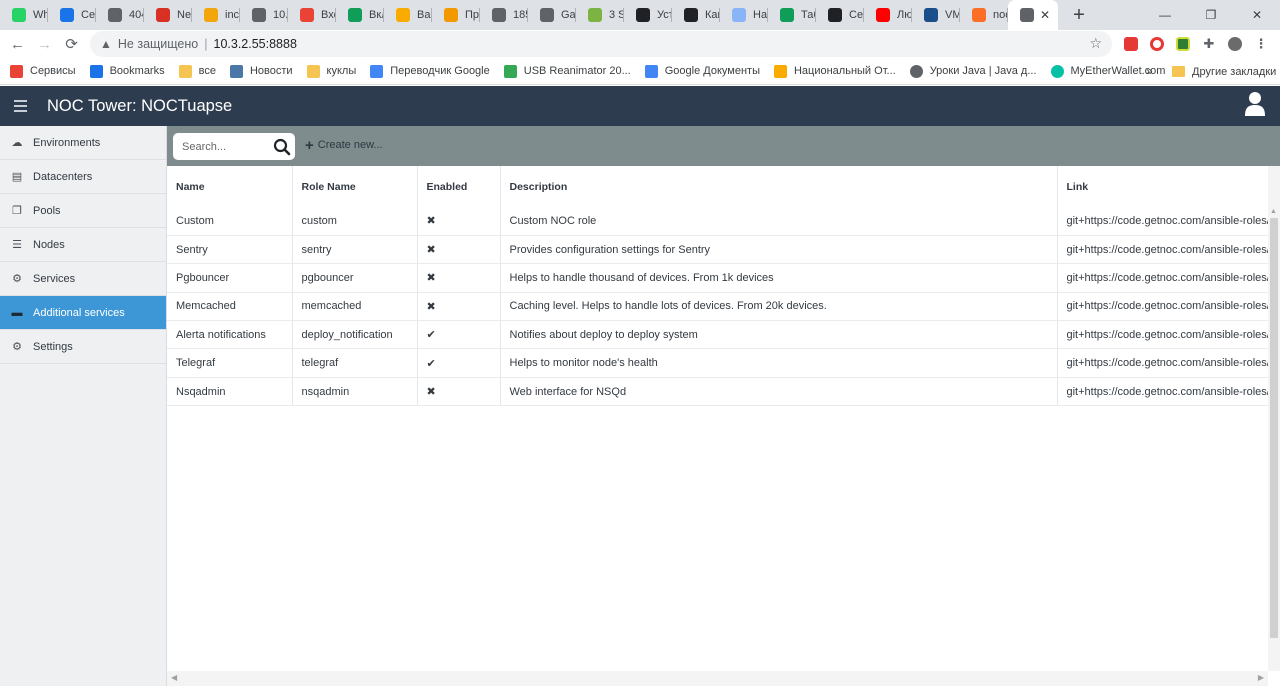 This screenshot has height=686, width=1280. What do you see at coordinates (888, 15) in the screenshot?
I see `browser-tab: Лю` at bounding box center [888, 15].